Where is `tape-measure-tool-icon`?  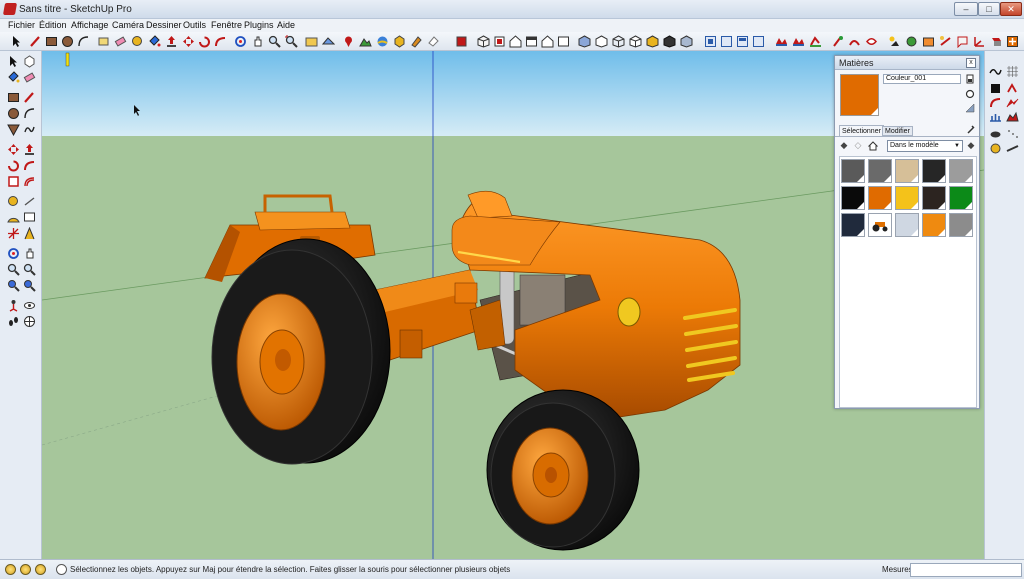 tape-measure-tool-icon is located at coordinates (13, 201).